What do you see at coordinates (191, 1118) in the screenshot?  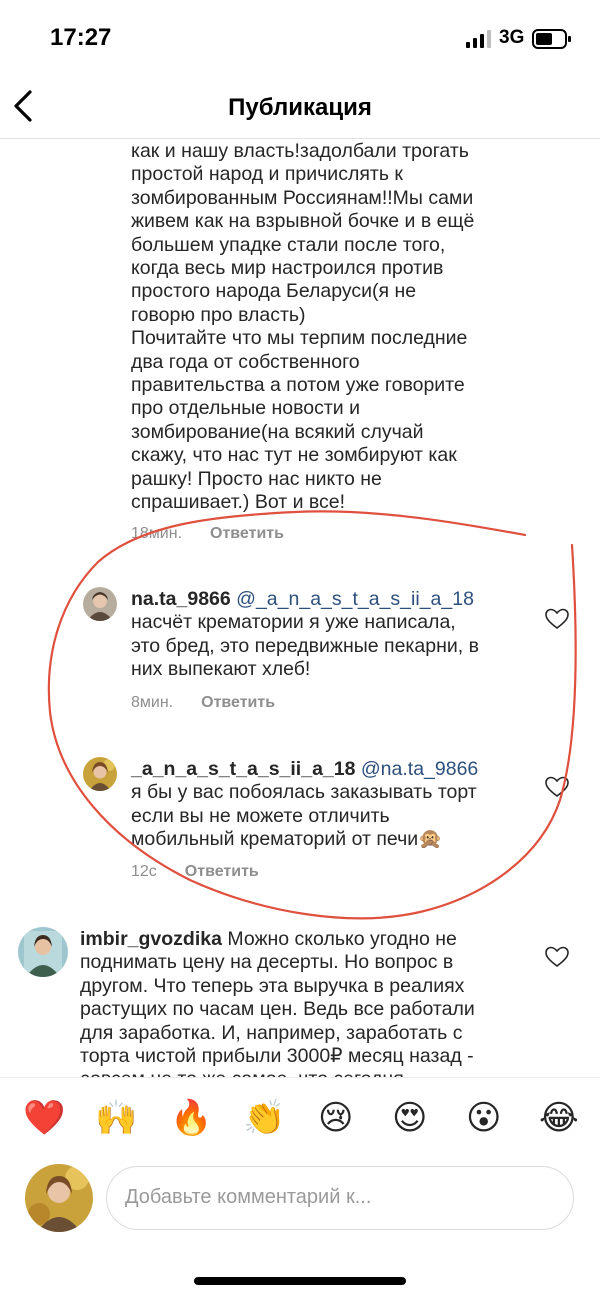 I see `fire-emoji-button: 🔥` at bounding box center [191, 1118].